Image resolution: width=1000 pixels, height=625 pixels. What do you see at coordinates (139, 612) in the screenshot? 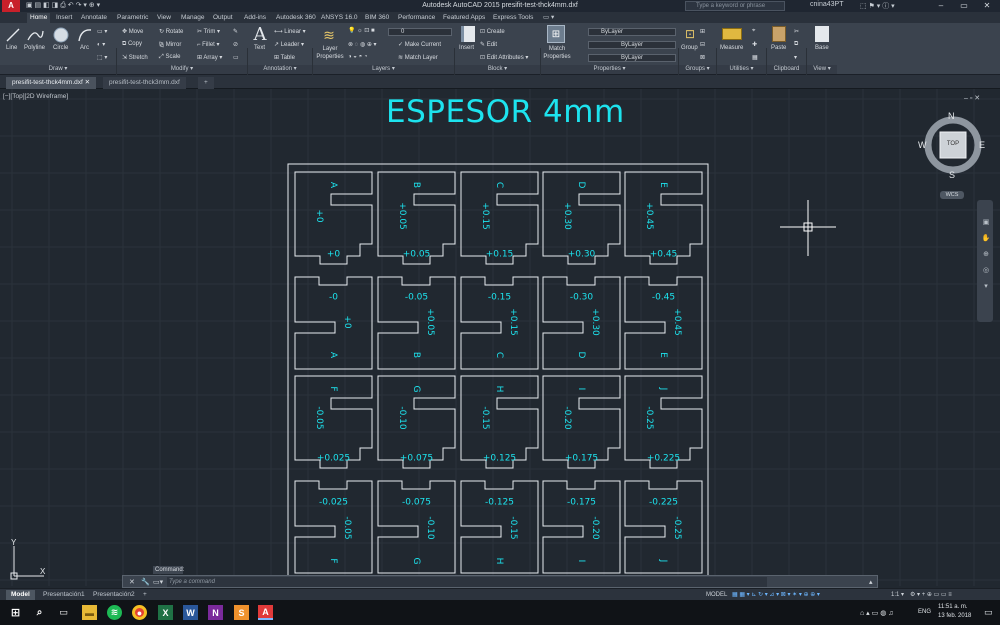
I see `chrome-icon: ●` at bounding box center [139, 612].